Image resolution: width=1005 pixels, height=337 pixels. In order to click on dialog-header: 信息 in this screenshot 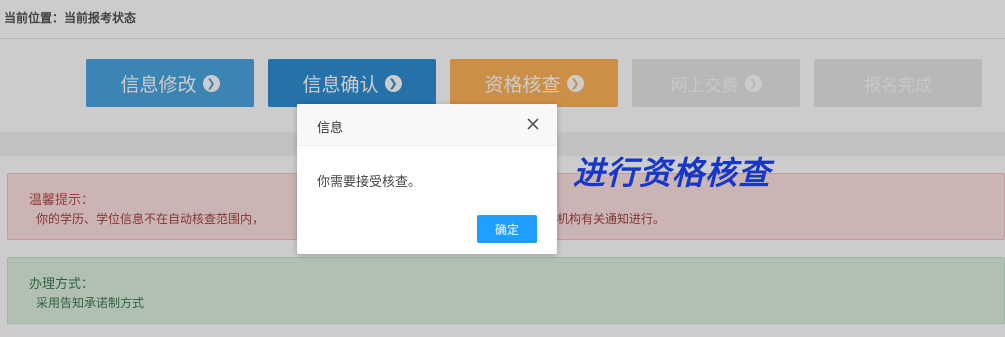, I will do `click(427, 125)`.